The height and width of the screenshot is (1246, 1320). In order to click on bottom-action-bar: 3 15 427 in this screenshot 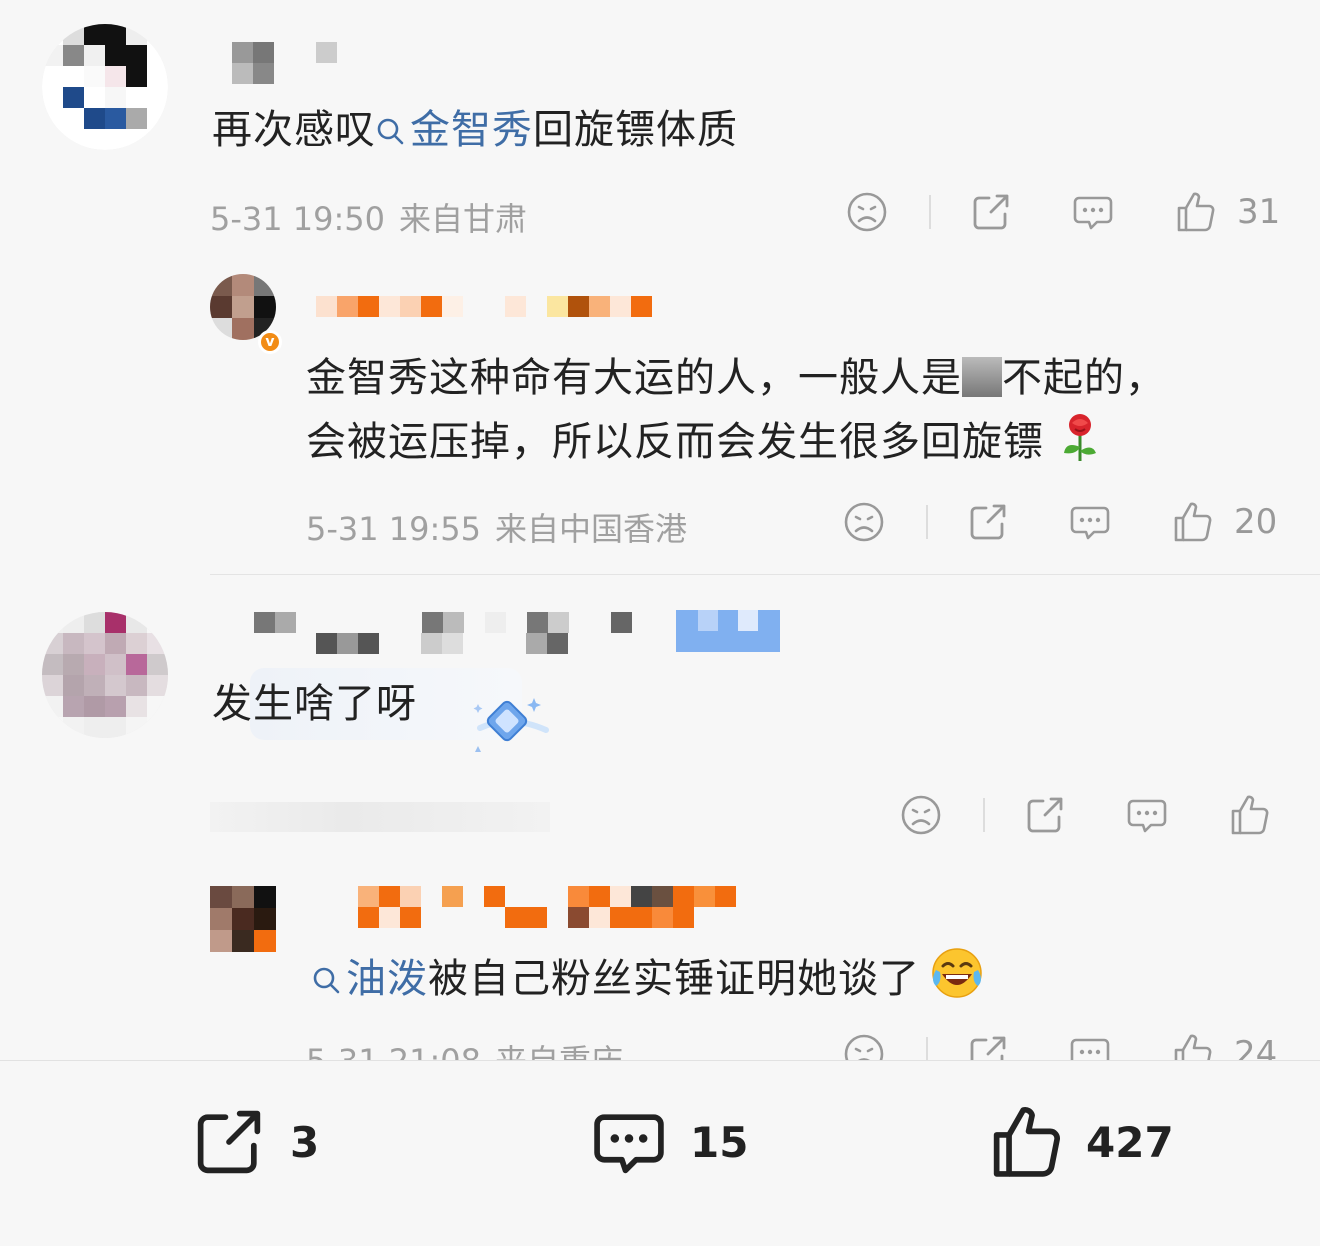, I will do `click(660, 1153)`.